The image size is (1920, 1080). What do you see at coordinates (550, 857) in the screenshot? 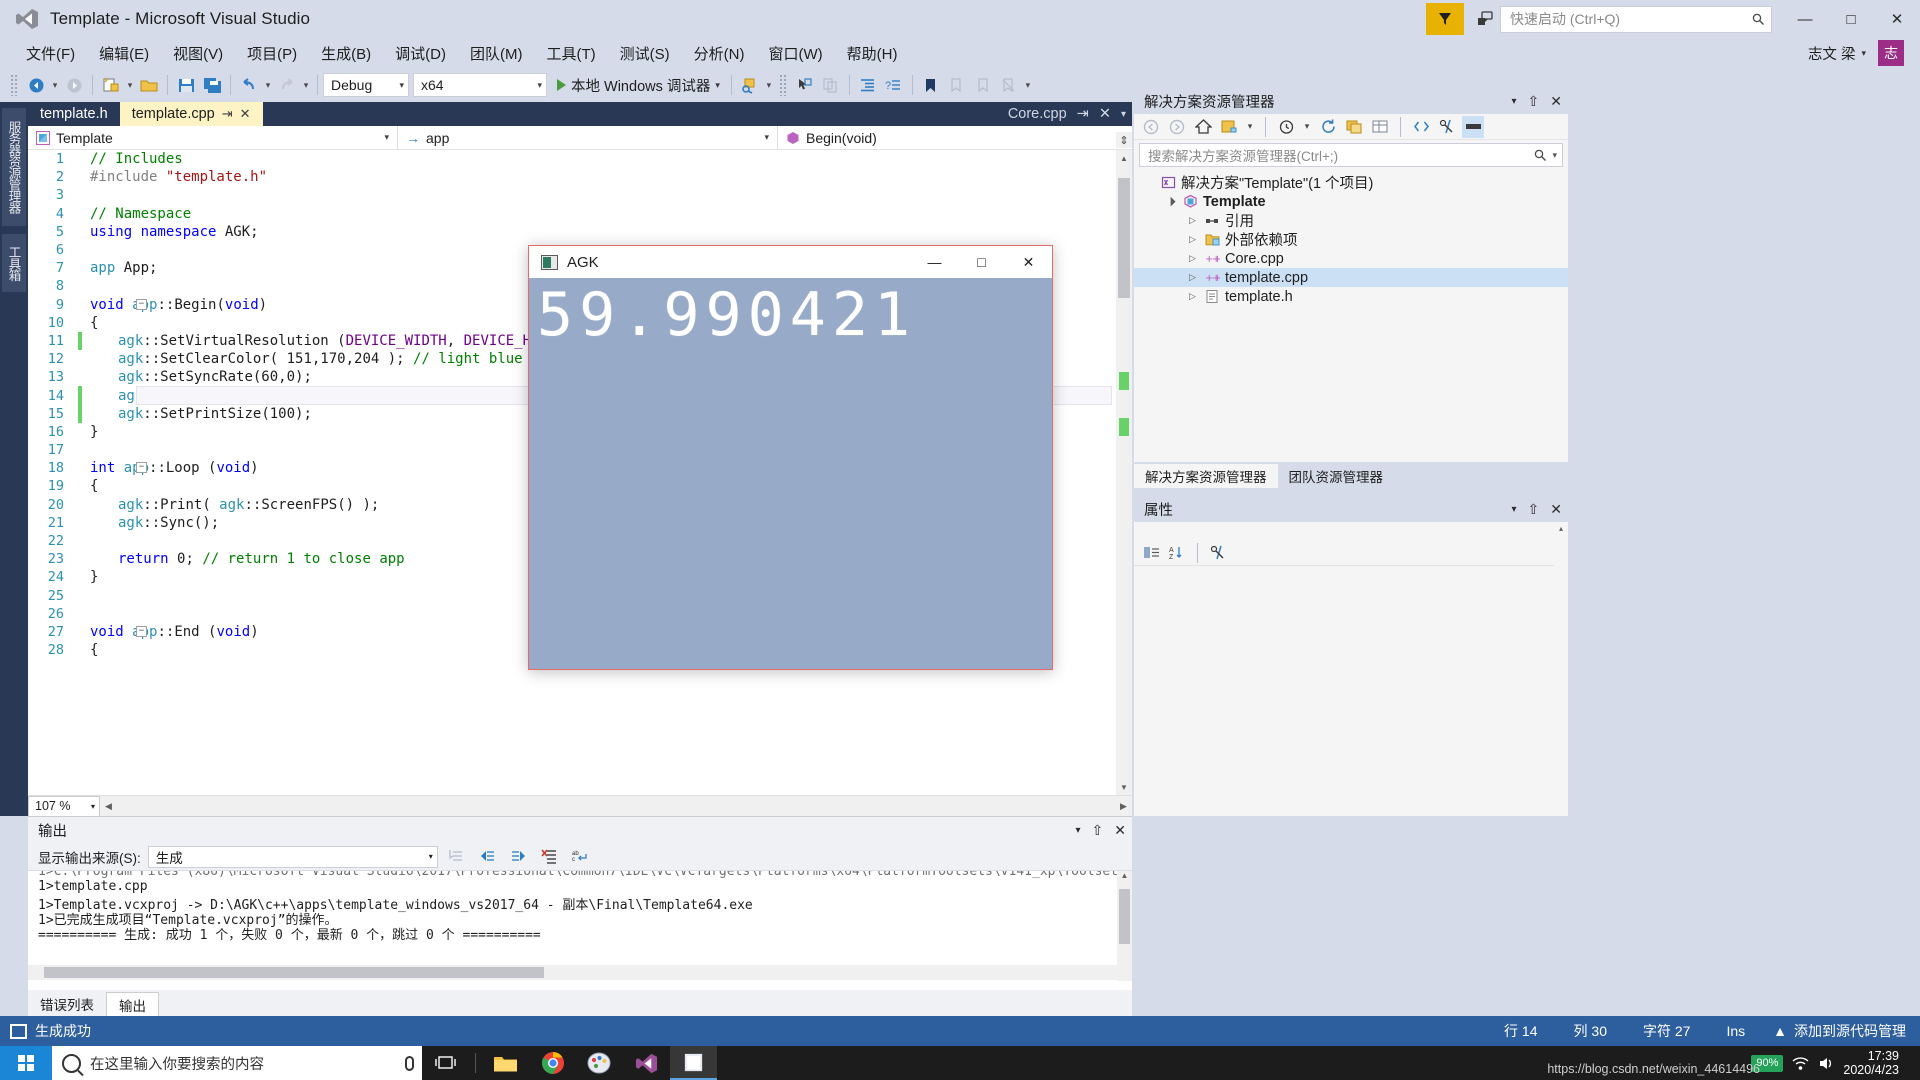
I see `clear-output-icon` at bounding box center [550, 857].